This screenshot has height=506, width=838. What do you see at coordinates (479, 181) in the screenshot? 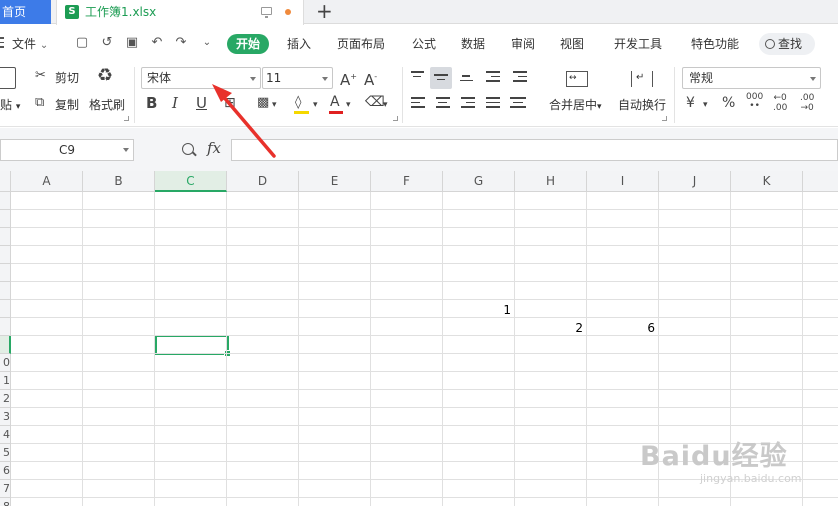
I see `column-header-g: G` at bounding box center [479, 181].